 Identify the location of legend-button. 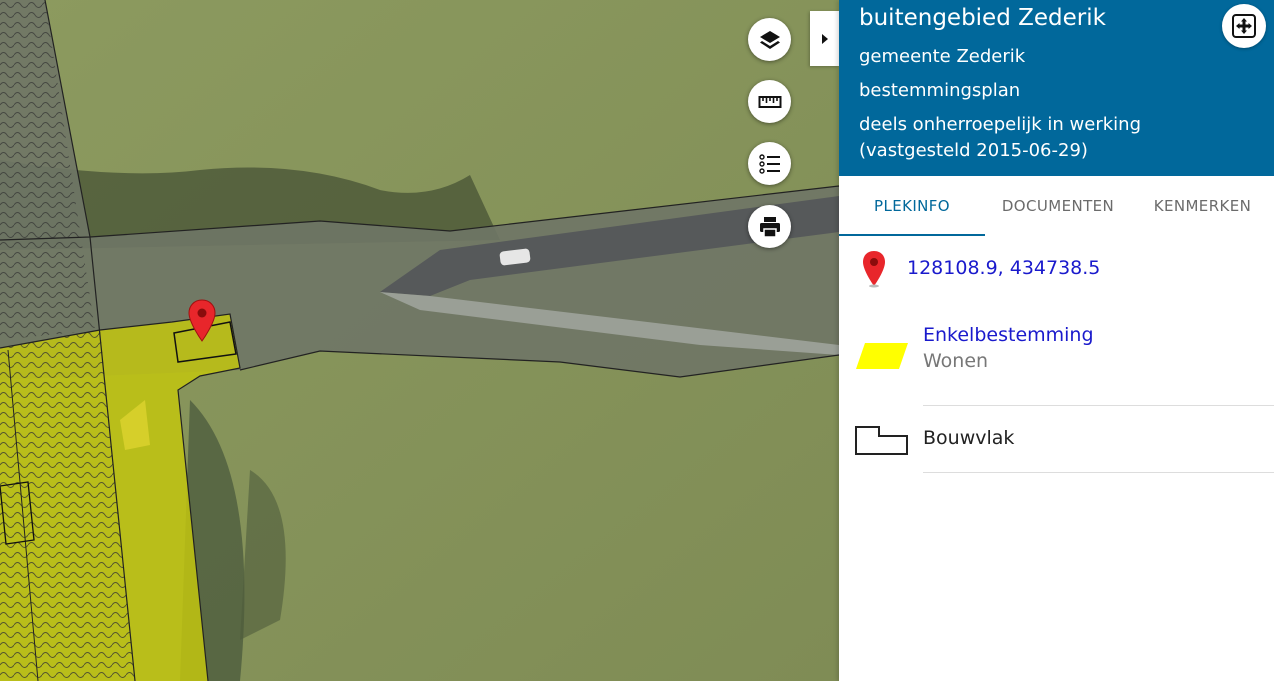
(769, 163).